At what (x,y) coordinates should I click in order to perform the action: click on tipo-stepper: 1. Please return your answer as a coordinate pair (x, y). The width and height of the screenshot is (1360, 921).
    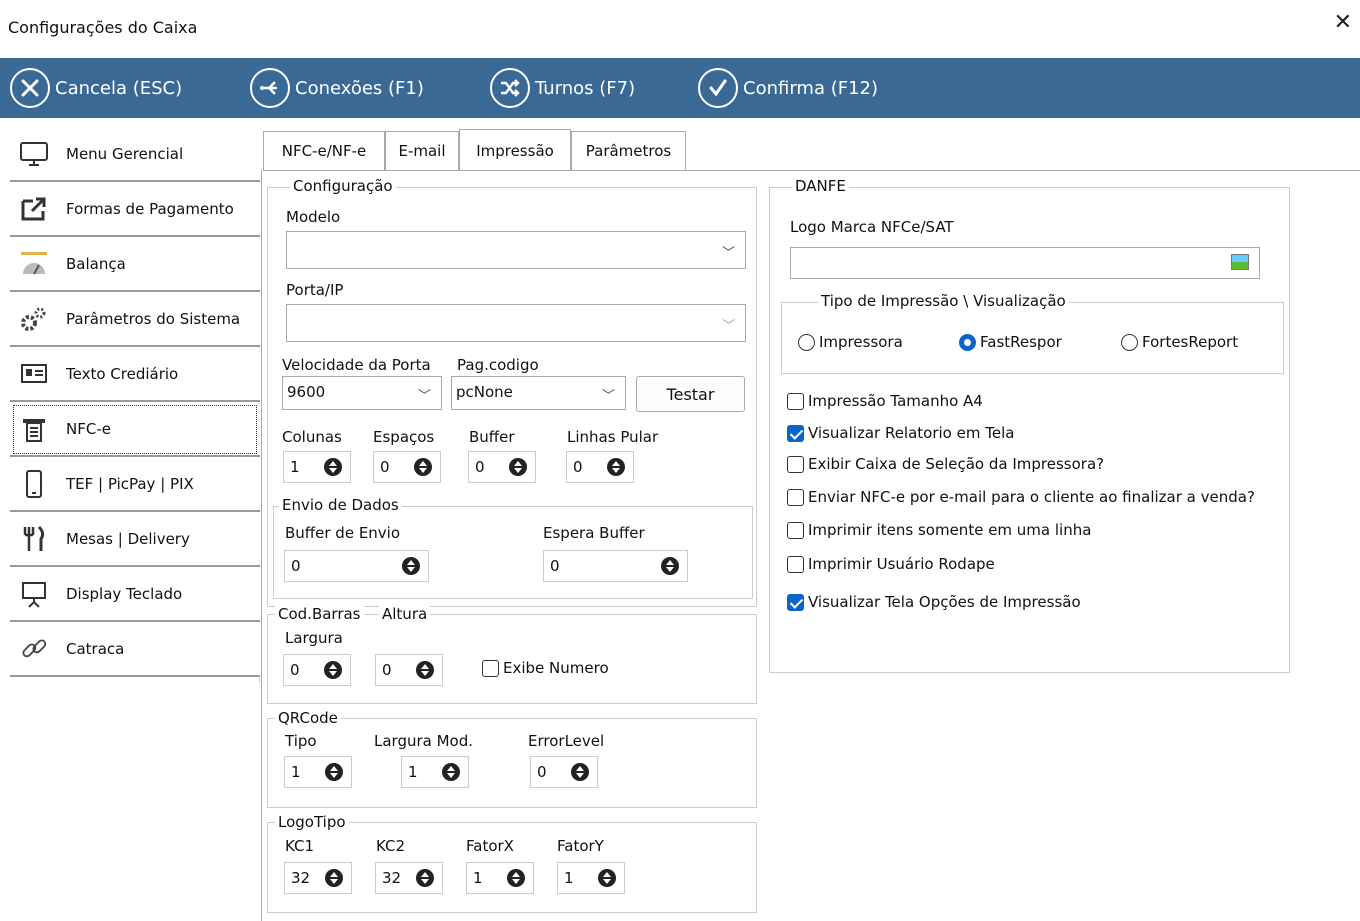
    Looking at the image, I should click on (318, 772).